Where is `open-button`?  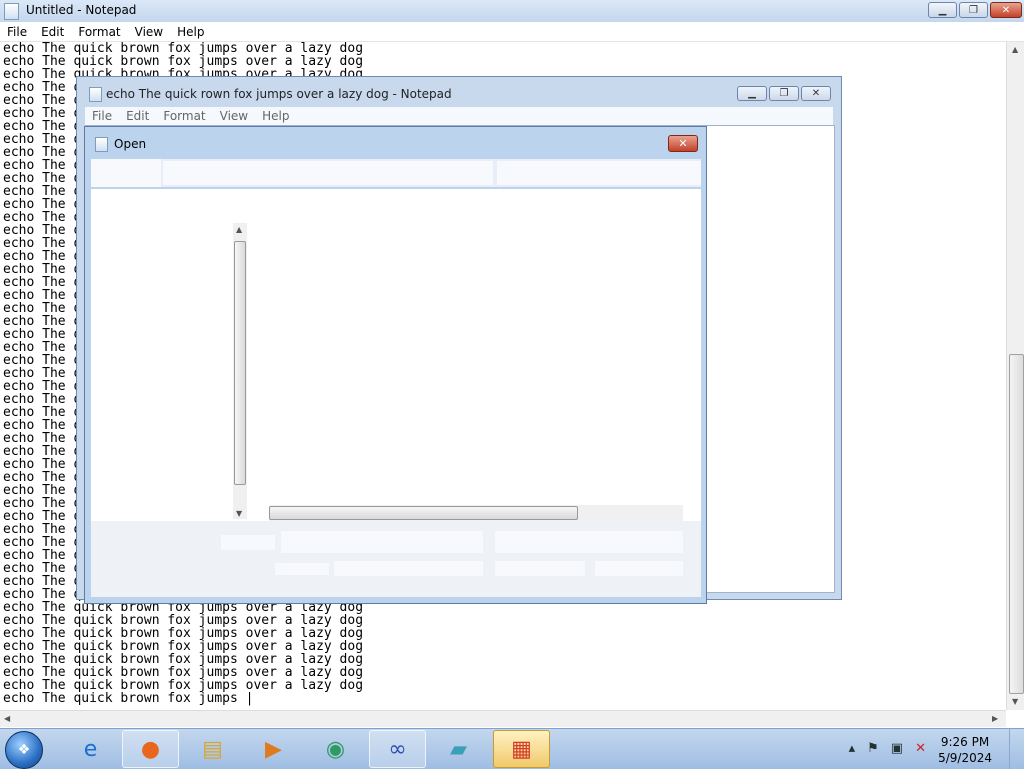 open-button is located at coordinates (540, 568).